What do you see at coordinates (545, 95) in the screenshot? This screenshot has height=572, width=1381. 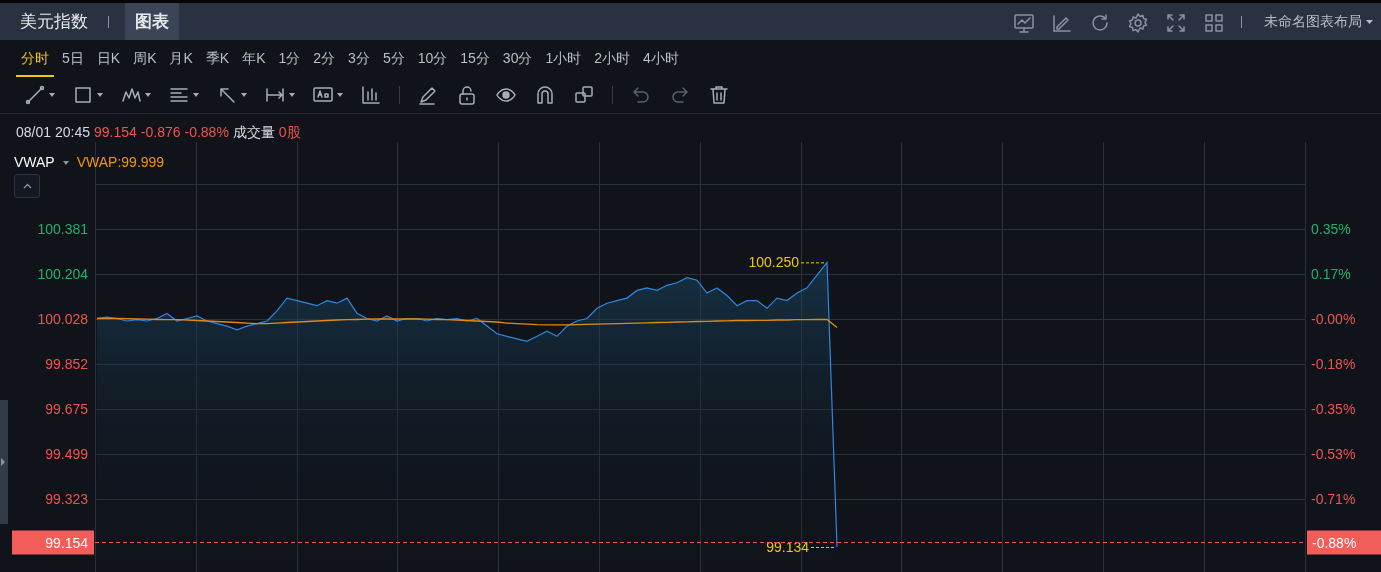 I see `magnet-icon` at bounding box center [545, 95].